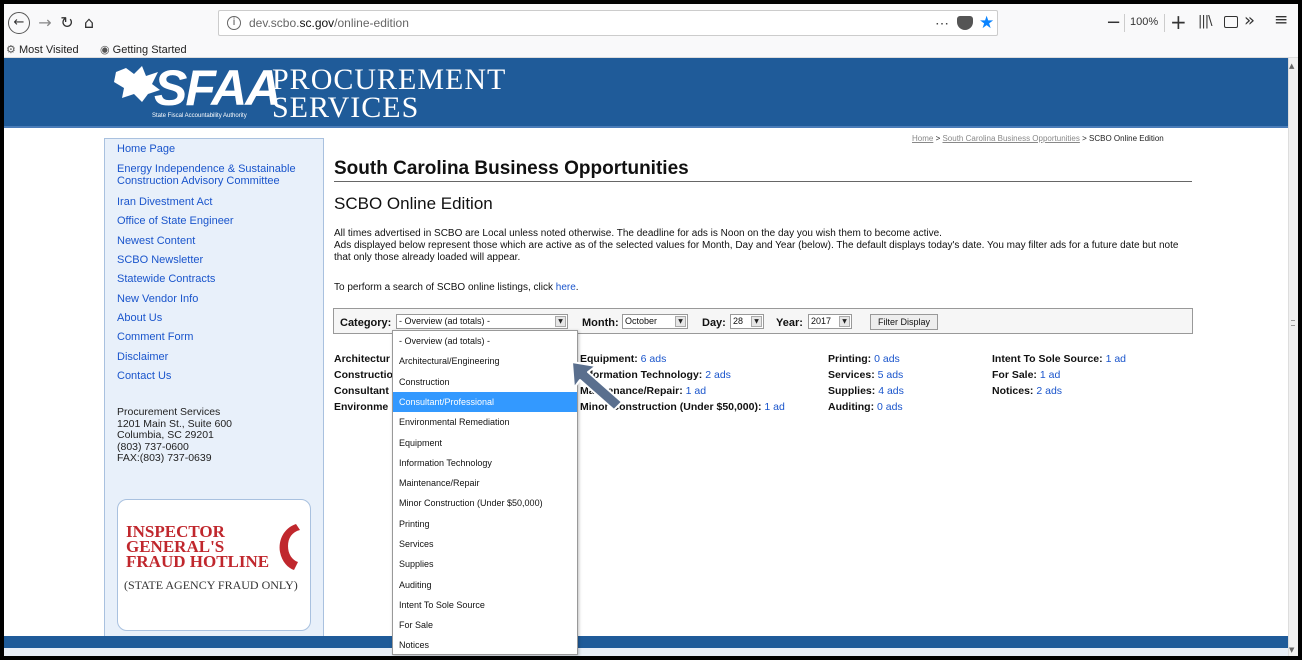 This screenshot has height=660, width=1302. Describe the element at coordinates (485, 483) in the screenshot. I see `dropdown-option: Maintenance/Repair` at that location.